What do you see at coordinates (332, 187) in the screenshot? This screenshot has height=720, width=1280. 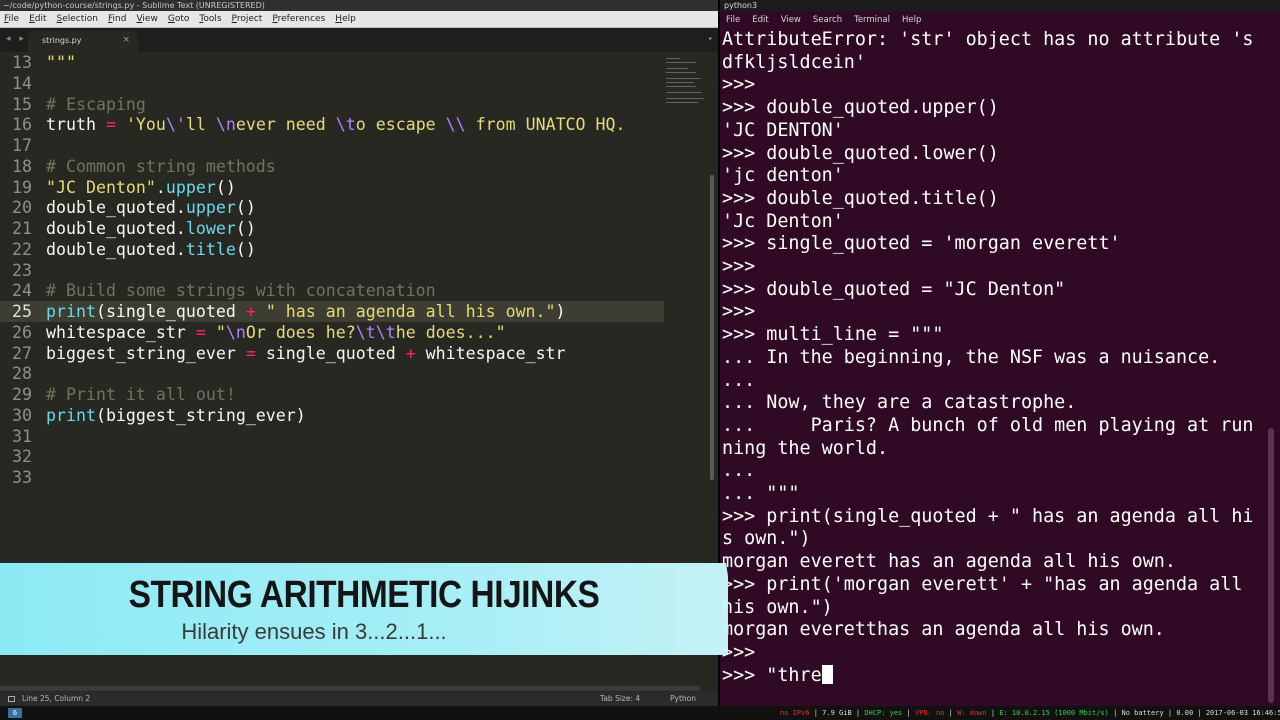 I see `code-line: 19 "JC Denton".upper()` at bounding box center [332, 187].